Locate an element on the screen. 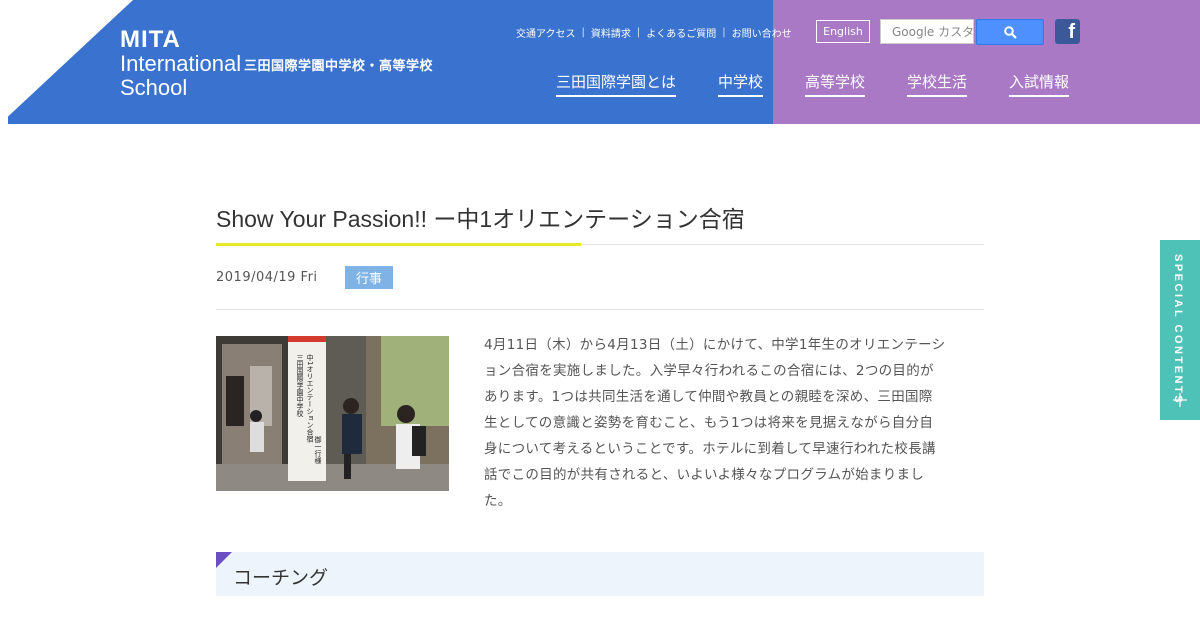 The width and height of the screenshot is (1200, 630). body-line: ョン合宿を実施しました。入学早々行われるこの合宿には、2つの目的が is located at coordinates (709, 371).